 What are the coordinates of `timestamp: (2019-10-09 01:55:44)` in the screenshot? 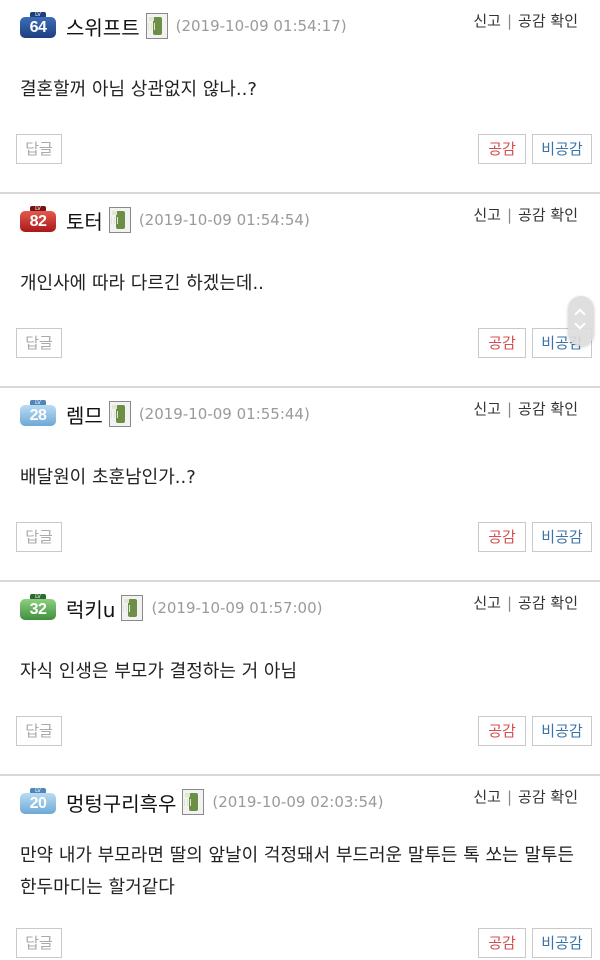 It's located at (224, 414).